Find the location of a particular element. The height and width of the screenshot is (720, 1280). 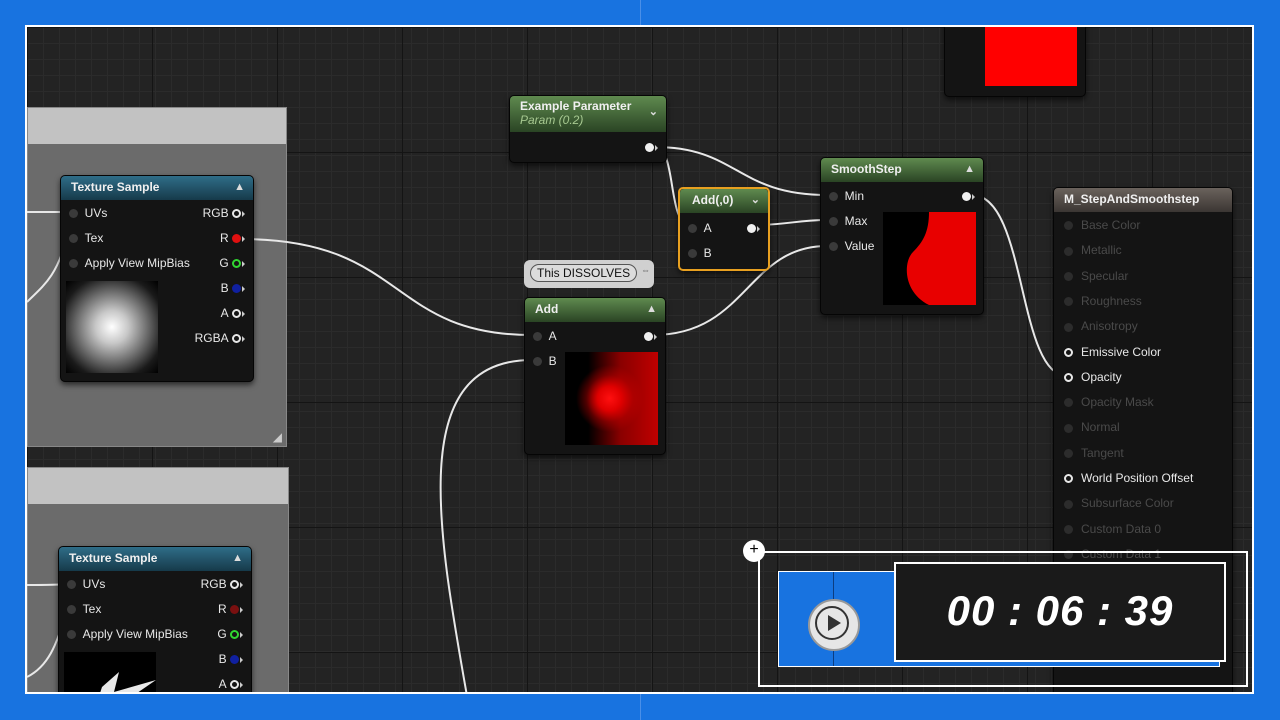

material-pin-label: Normal is located at coordinates (1100, 427).